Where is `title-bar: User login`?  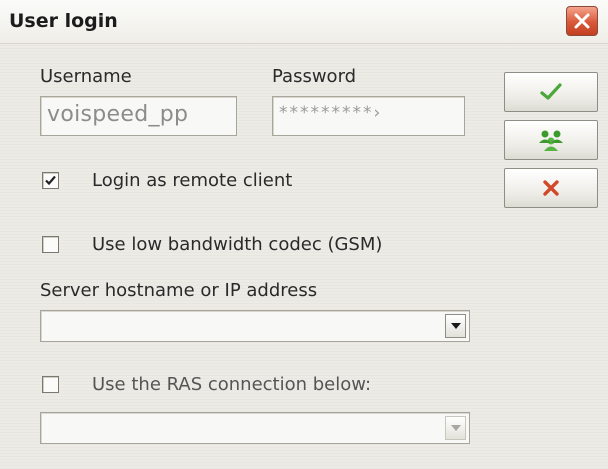
title-bar: User login is located at coordinates (304, 22).